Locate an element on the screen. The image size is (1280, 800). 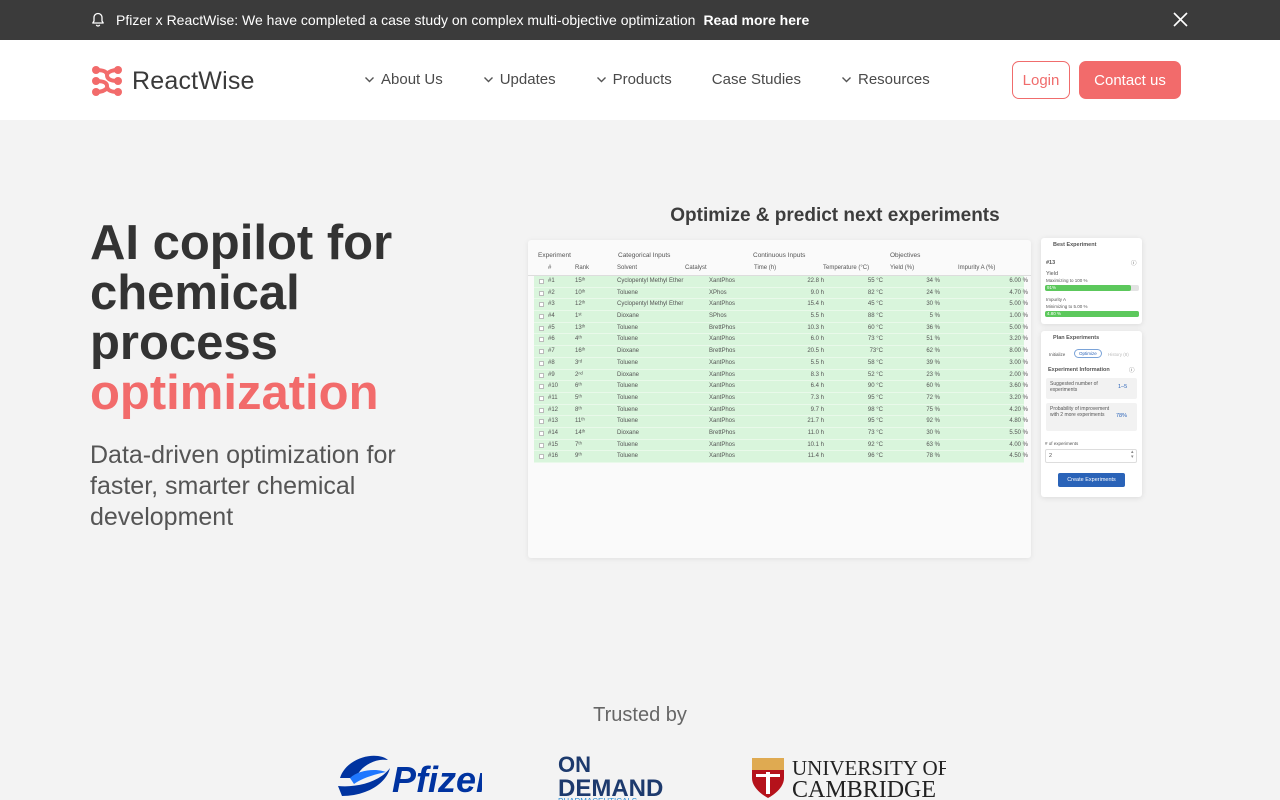
table-cell: 30 % is located at coordinates (933, 304).